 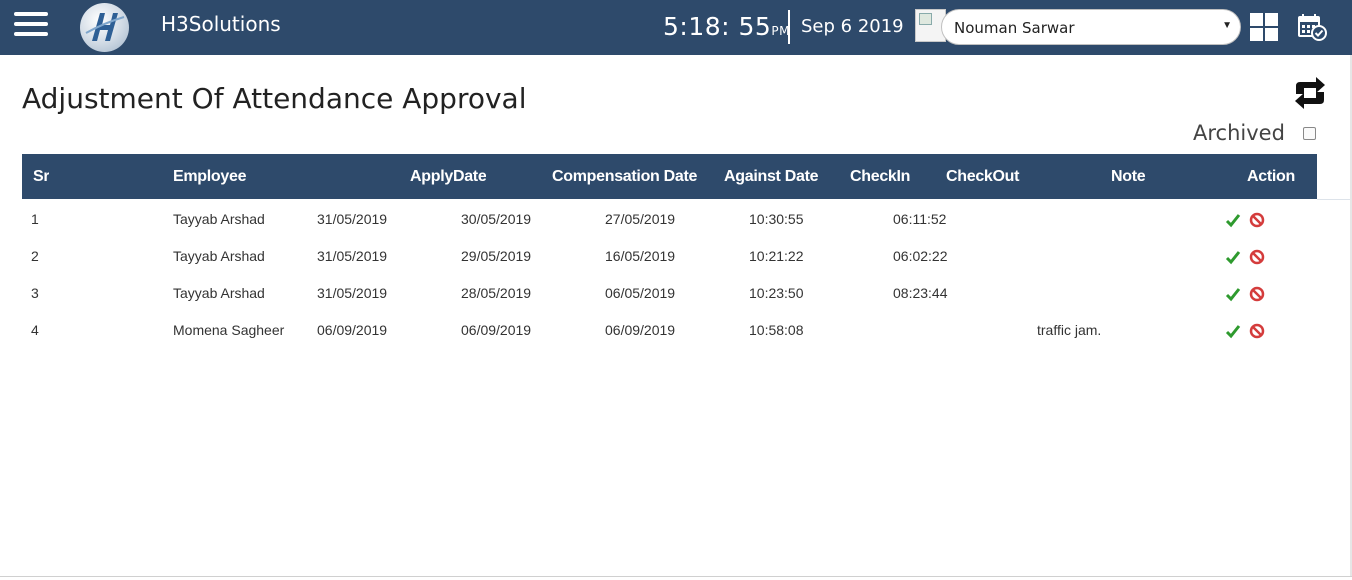 I want to click on calendar-check-icon, so click(x=1312, y=27).